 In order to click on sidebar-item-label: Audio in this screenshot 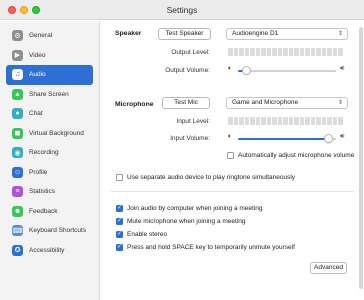, I will do `click(37, 75)`.